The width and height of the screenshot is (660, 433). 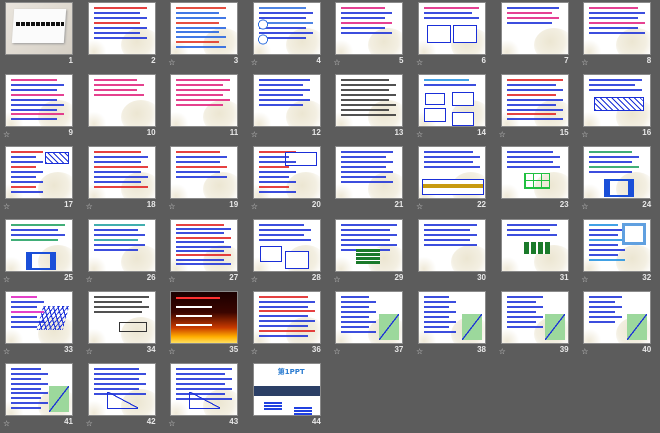 I want to click on background-floral, so click(x=510, y=335).